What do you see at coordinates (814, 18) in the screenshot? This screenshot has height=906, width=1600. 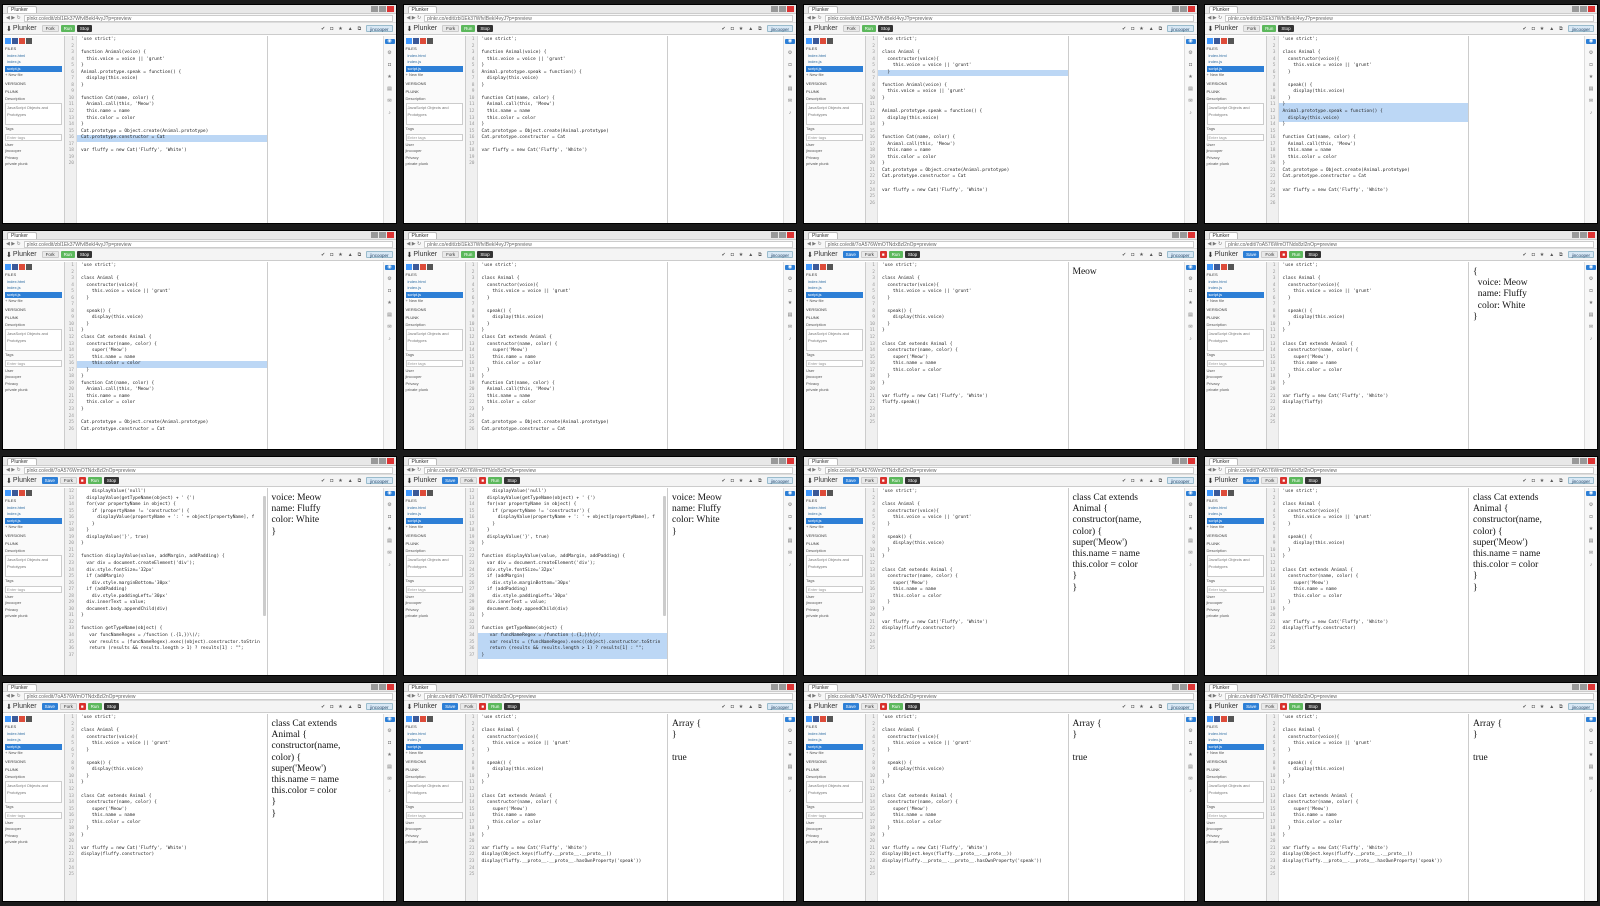 I see `nav-arrows-icon: ◀ ▶ ↻` at bounding box center [814, 18].